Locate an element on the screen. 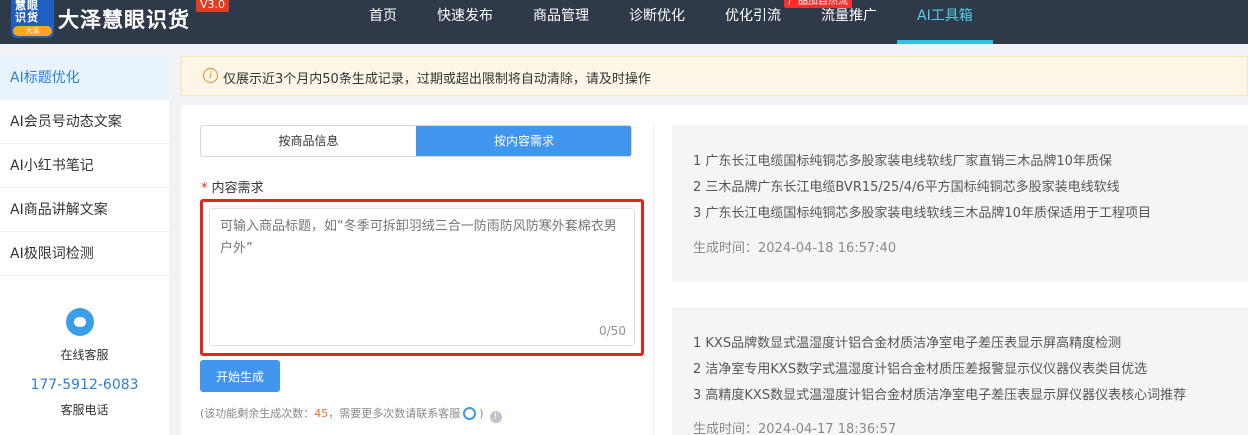 Image resolution: width=1248 pixels, height=435 pixels. service-phone: 177-5912-6083 is located at coordinates (84, 385).